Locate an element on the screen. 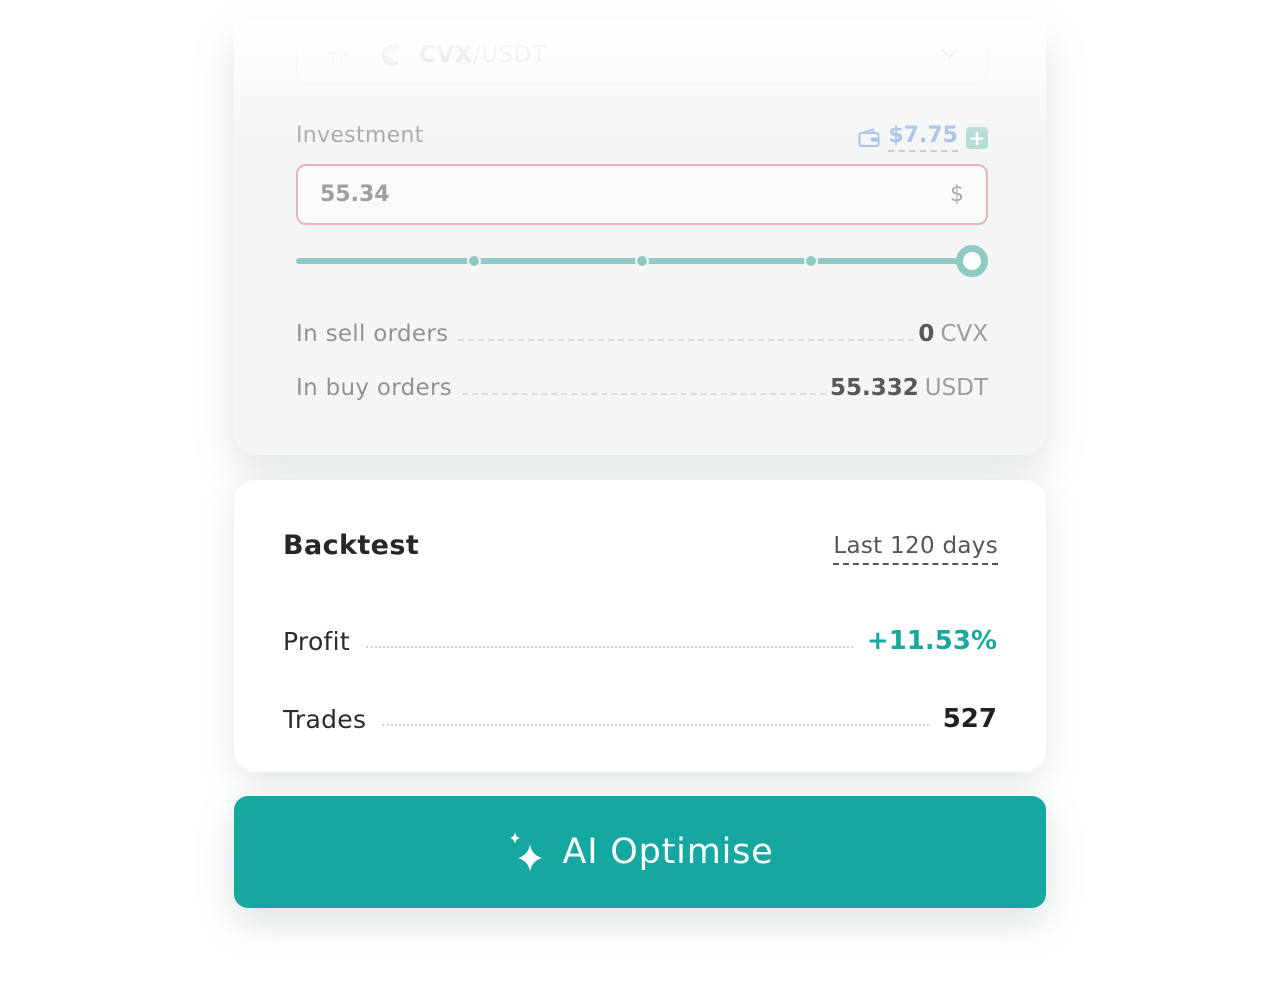 The image size is (1270, 1000). backtest-period-select: Last 120 days is located at coordinates (915, 549).